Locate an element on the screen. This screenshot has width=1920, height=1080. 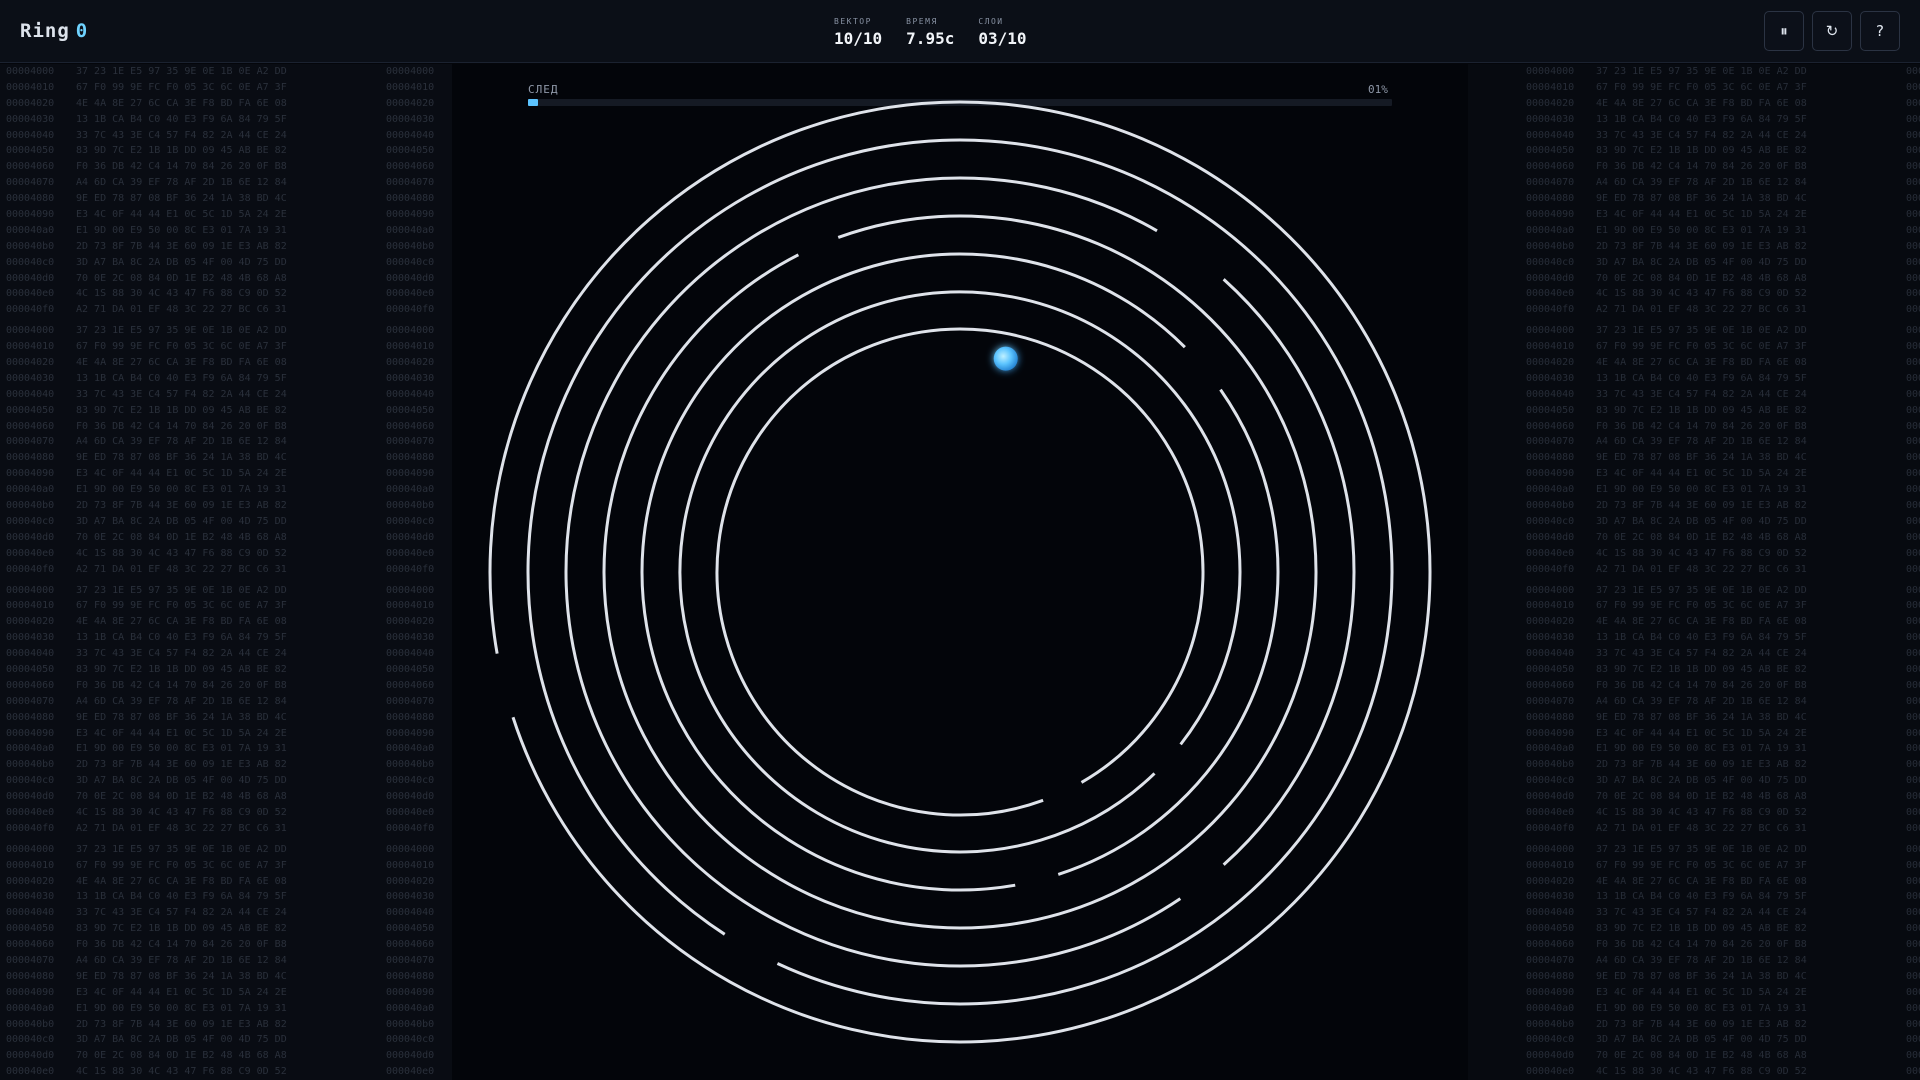
player-orb is located at coordinates (1005, 358).